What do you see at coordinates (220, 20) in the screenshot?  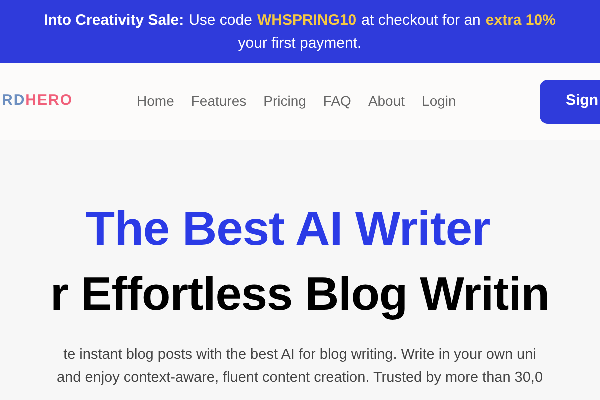 I see `banner-text: Use code` at bounding box center [220, 20].